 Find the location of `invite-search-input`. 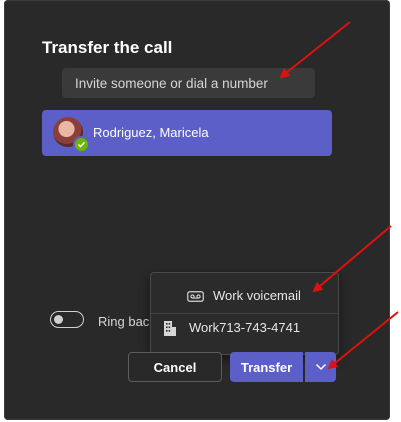

invite-search-input is located at coordinates (188, 83).